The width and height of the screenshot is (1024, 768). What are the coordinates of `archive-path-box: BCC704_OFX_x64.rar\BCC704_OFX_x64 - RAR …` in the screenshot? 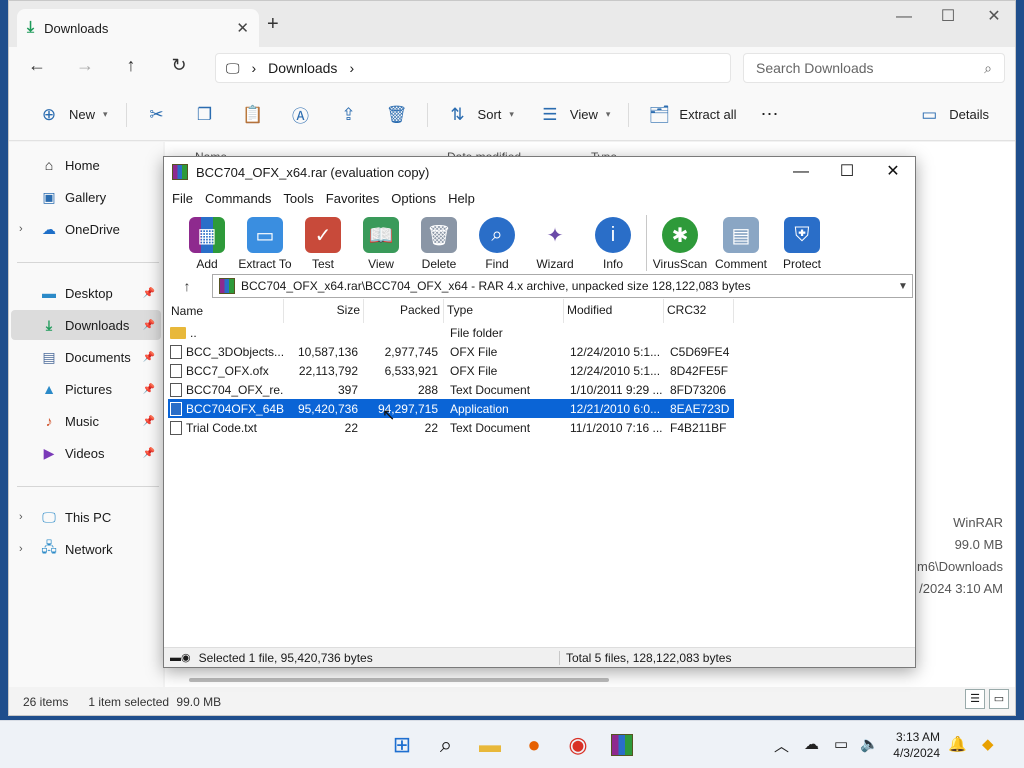 It's located at (562, 286).